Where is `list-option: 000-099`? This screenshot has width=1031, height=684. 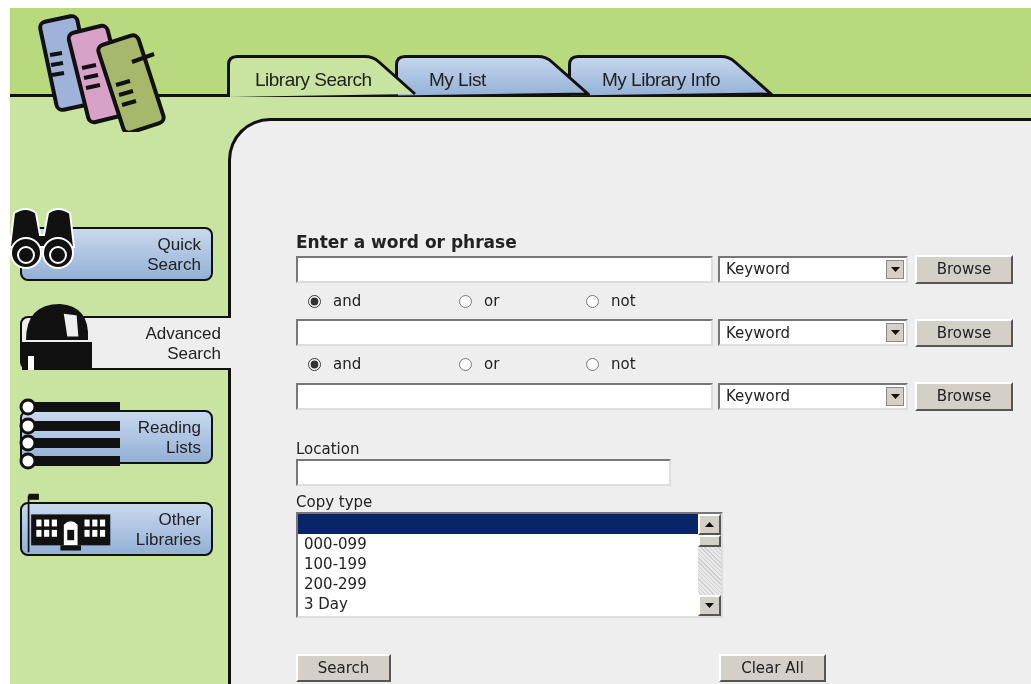
list-option: 000-099 is located at coordinates (498, 543).